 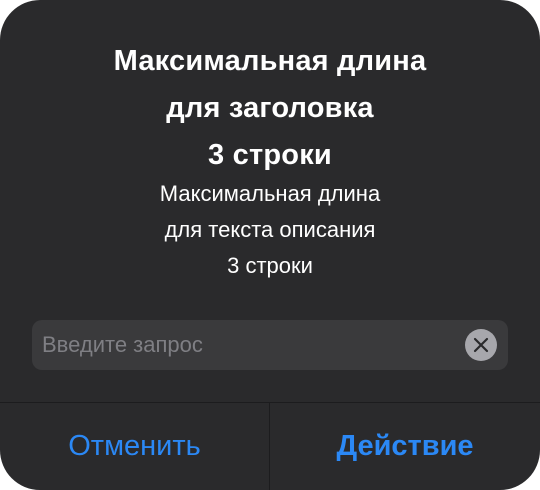 What do you see at coordinates (247, 345) in the screenshot?
I see `search-input` at bounding box center [247, 345].